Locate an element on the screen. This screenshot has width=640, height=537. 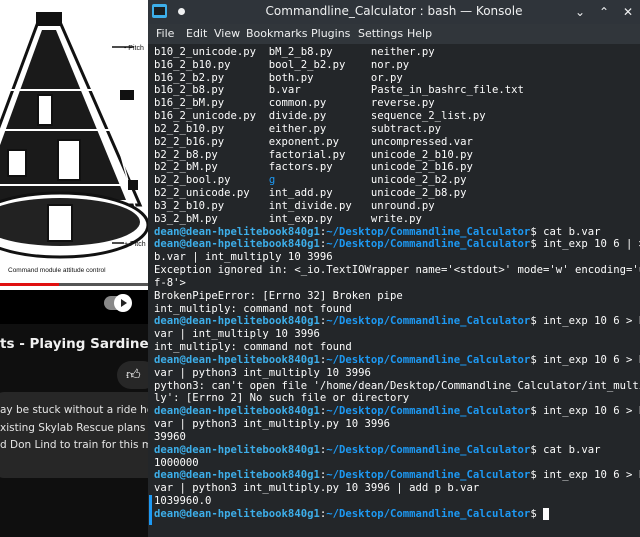
terminal-line: b3_2_b10.py int_divide.py unround.py is located at coordinates (394, 206).